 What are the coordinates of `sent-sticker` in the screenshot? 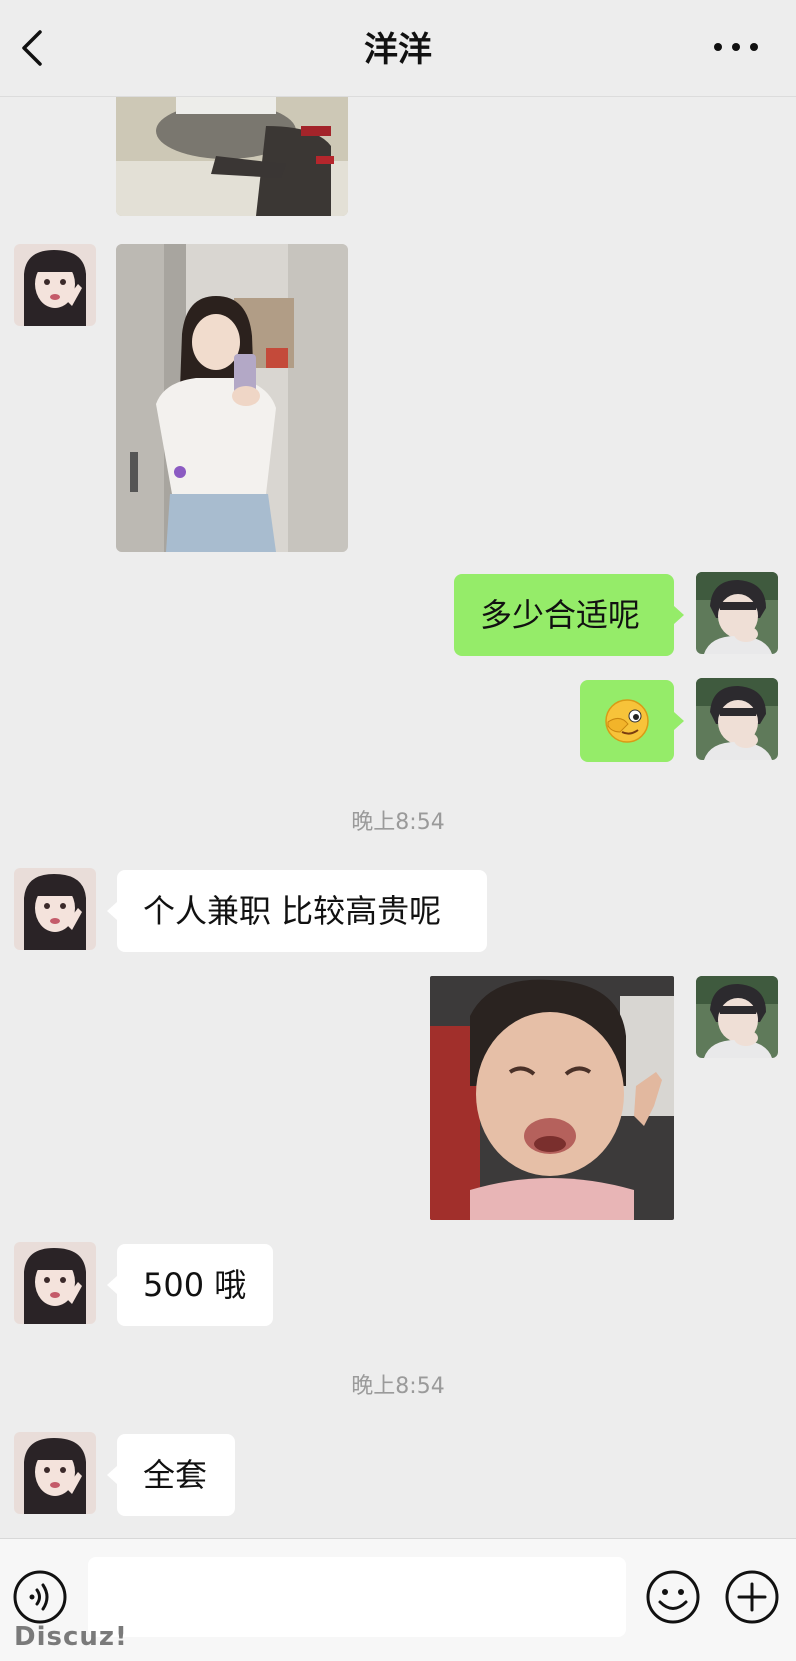 It's located at (552, 1098).